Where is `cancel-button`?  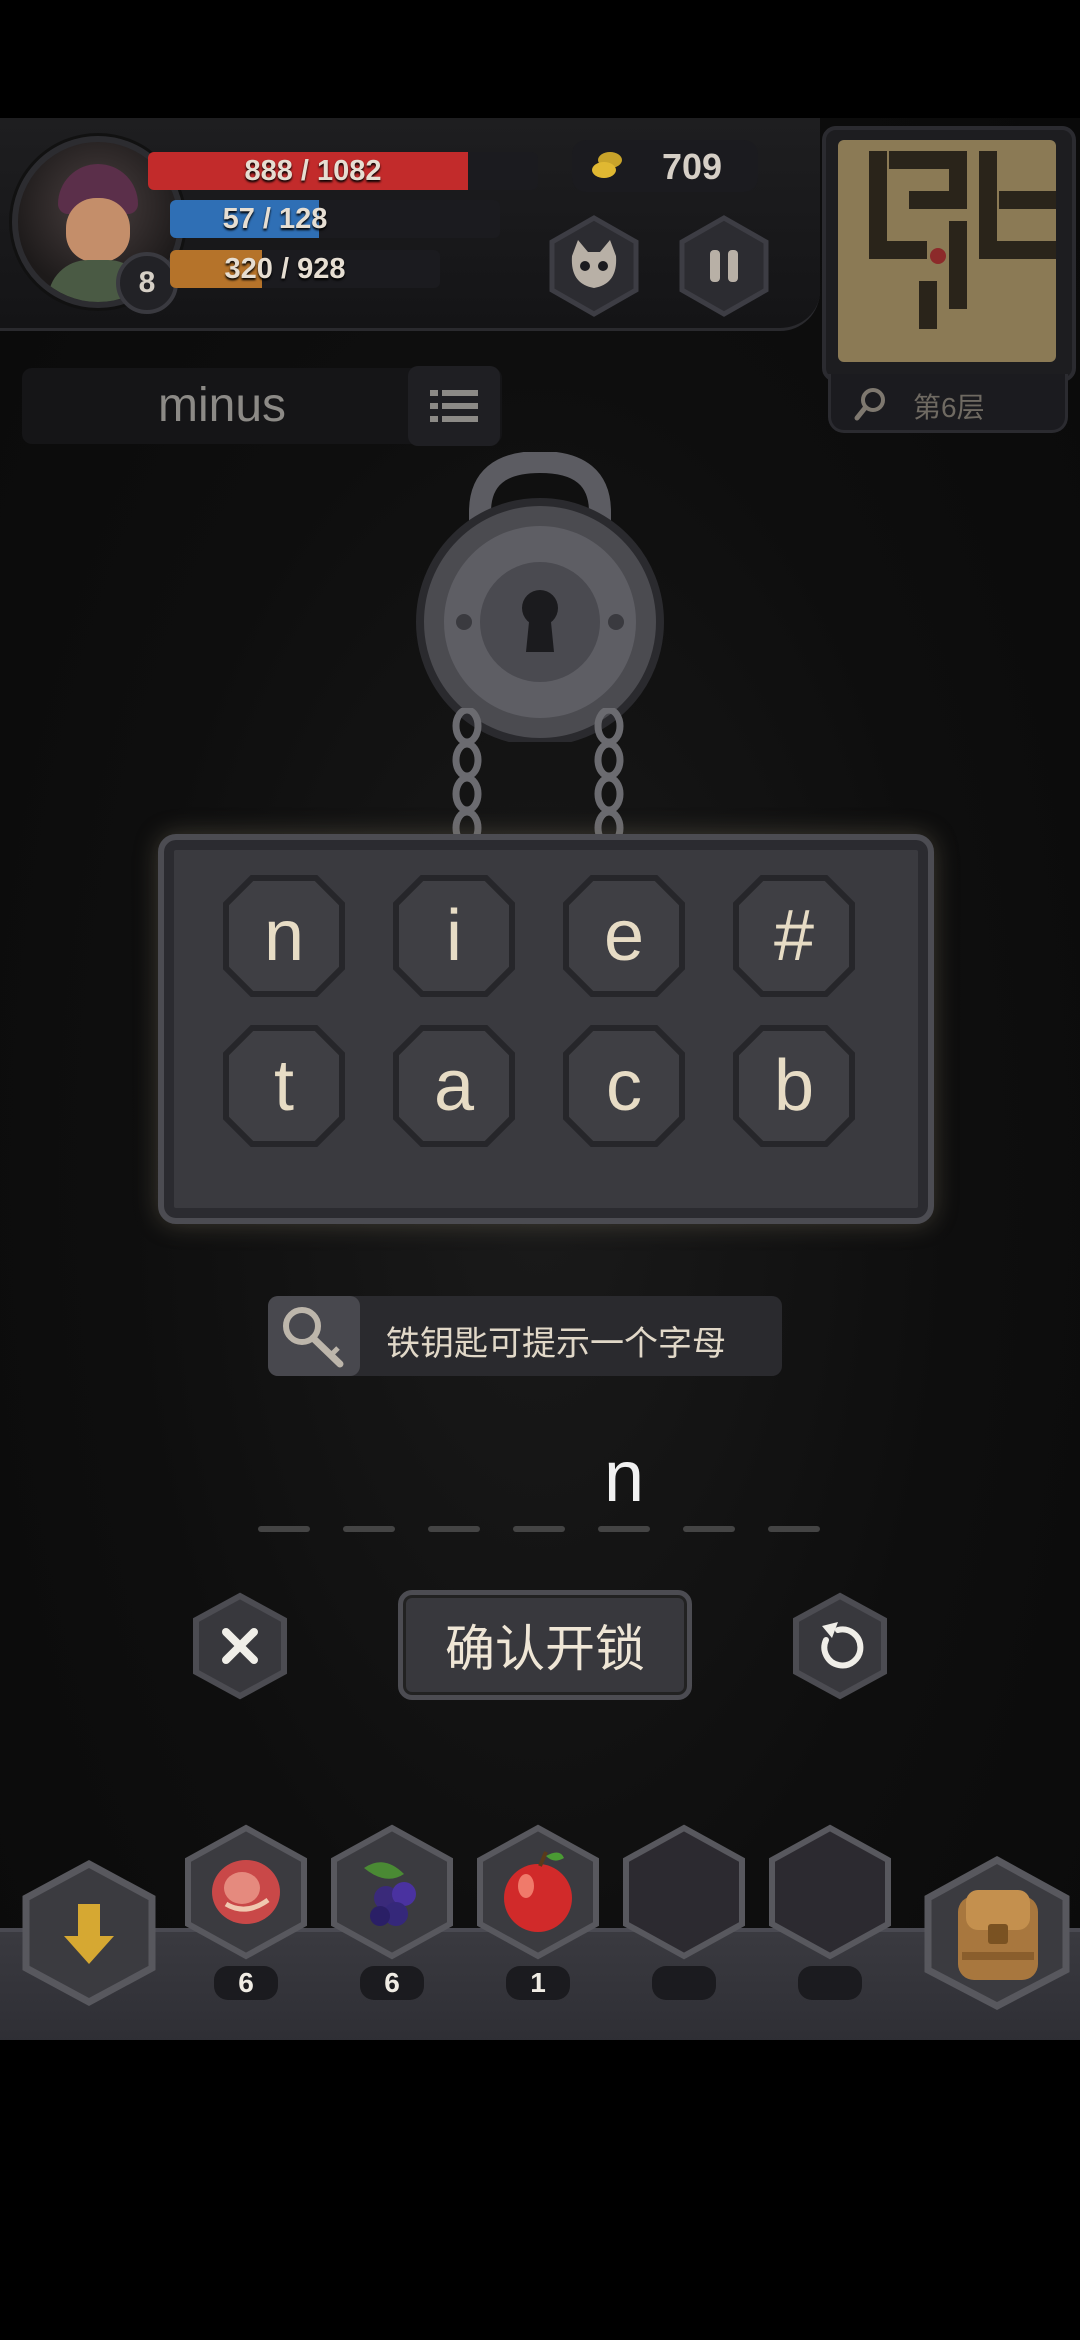 cancel-button is located at coordinates (240, 1646).